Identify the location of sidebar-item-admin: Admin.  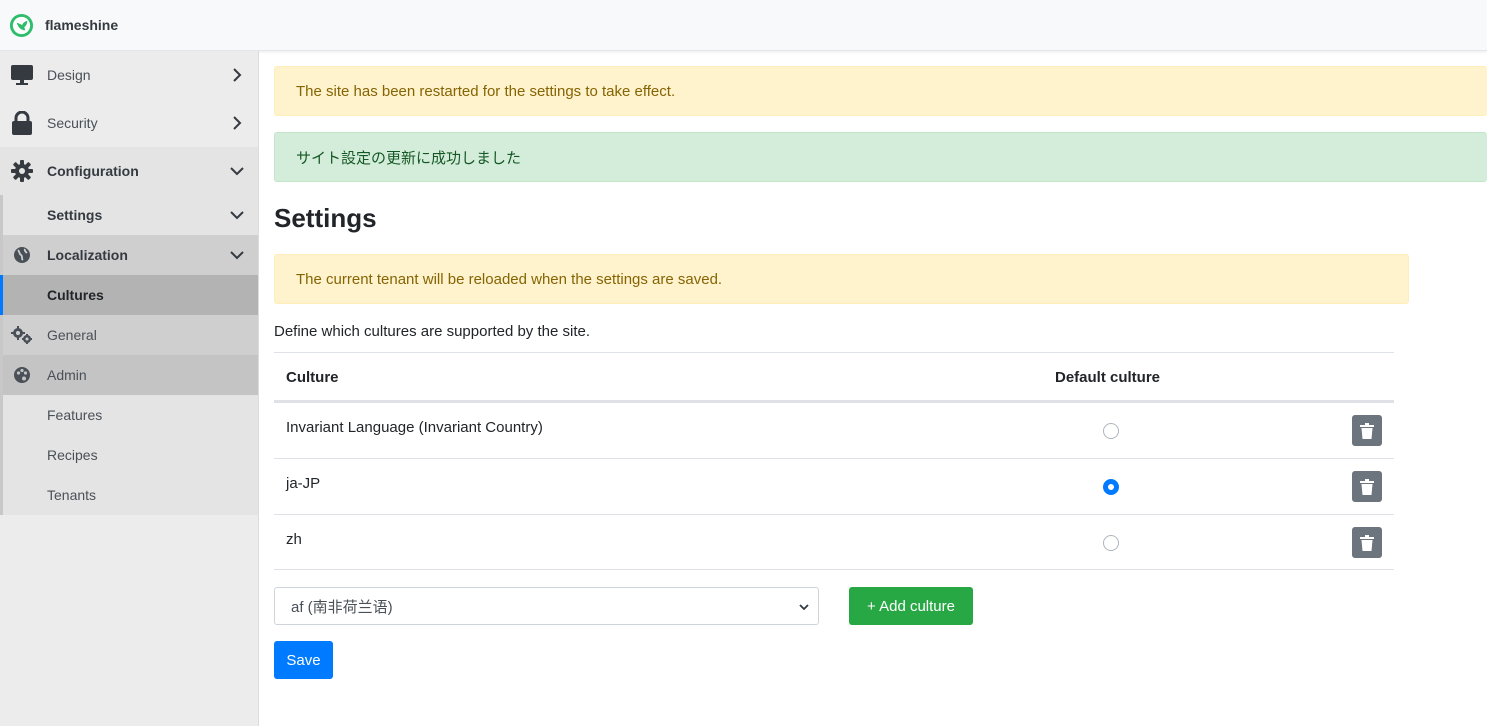
(129, 375).